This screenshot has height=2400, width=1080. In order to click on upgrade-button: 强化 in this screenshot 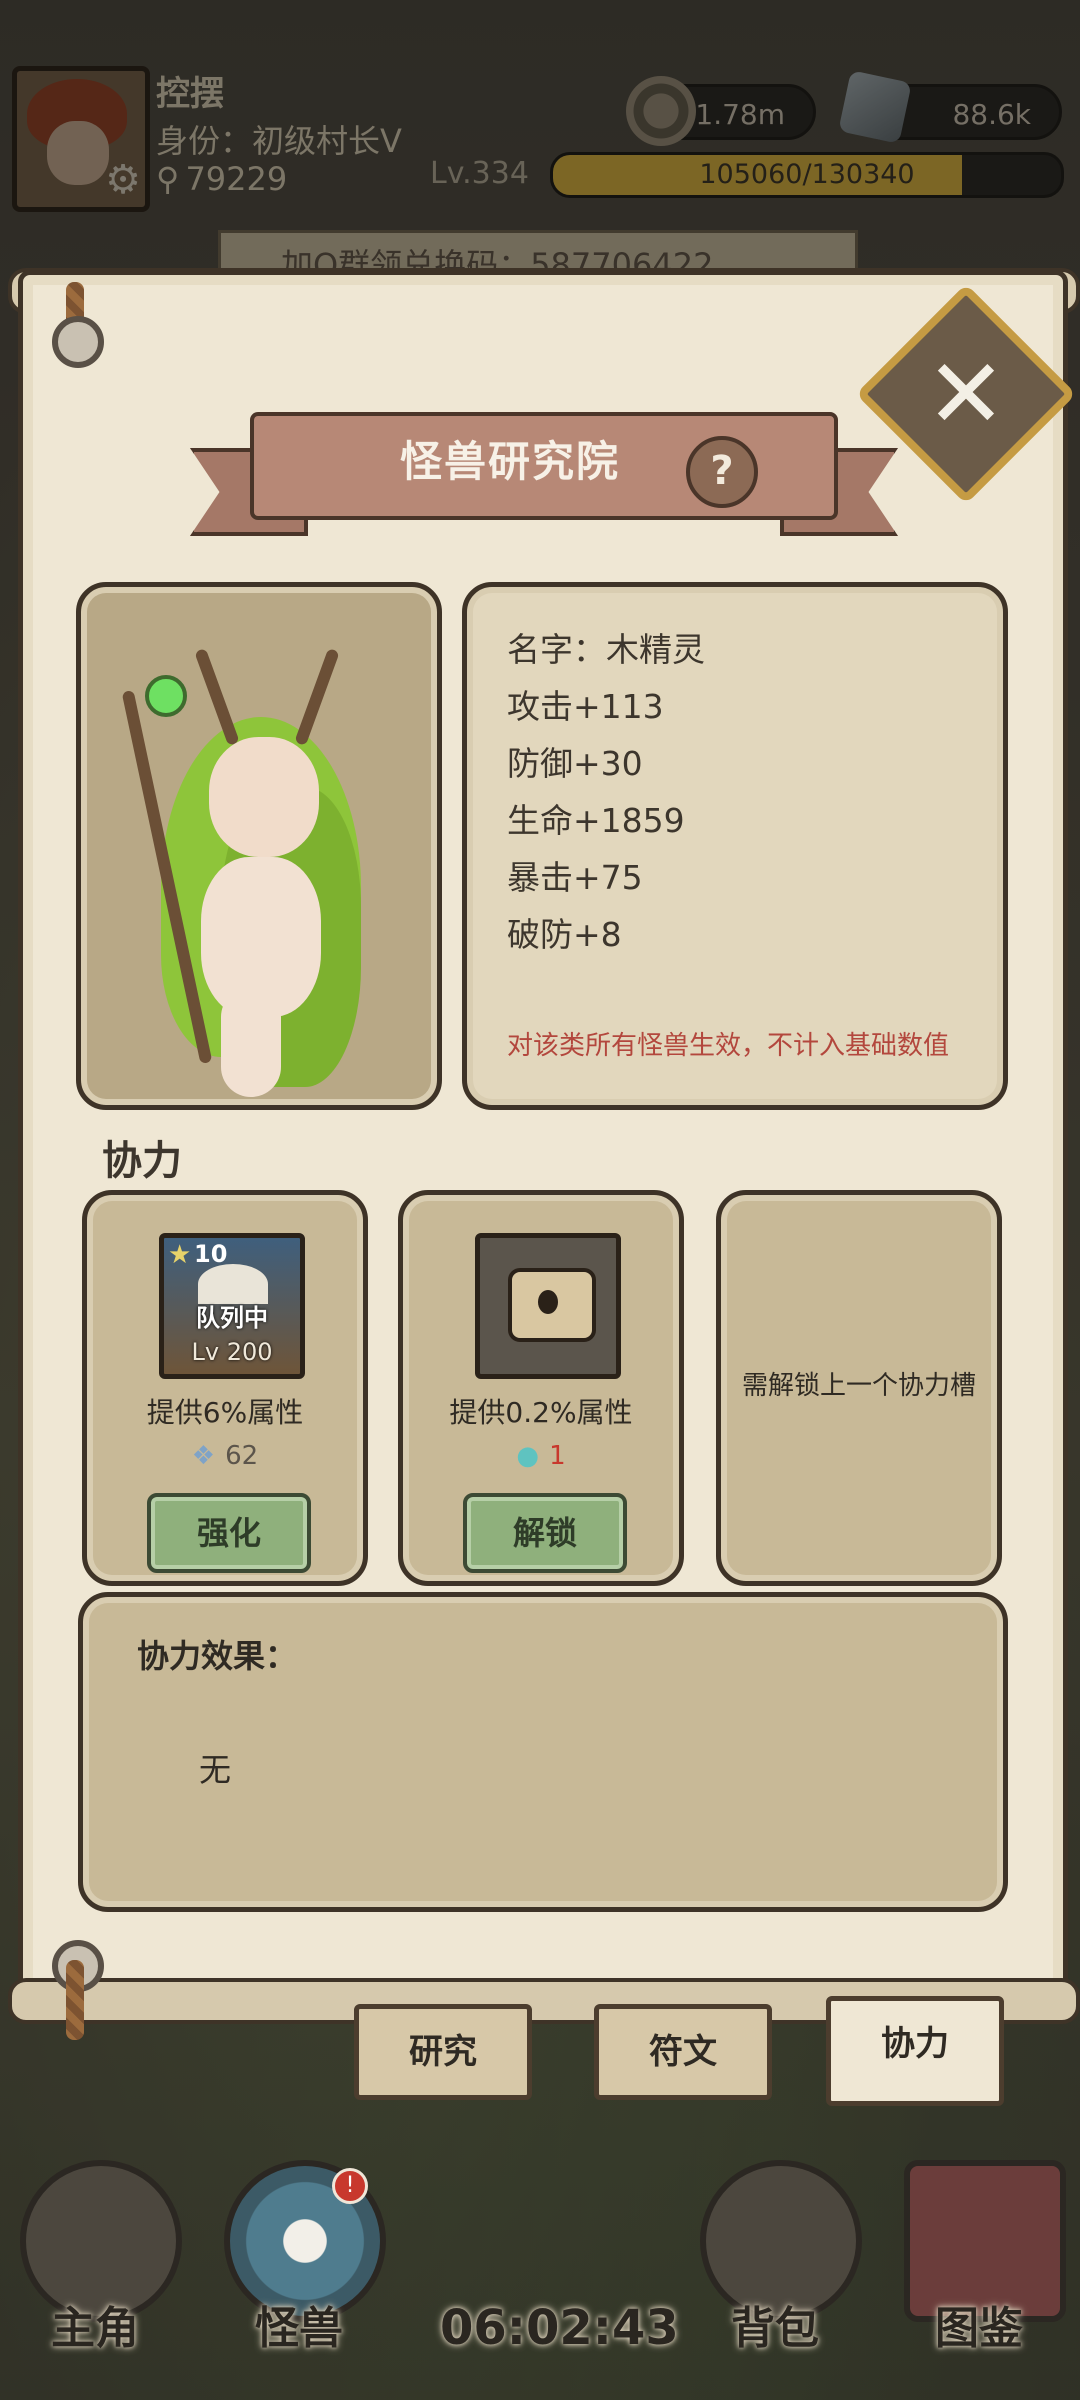, I will do `click(229, 1533)`.